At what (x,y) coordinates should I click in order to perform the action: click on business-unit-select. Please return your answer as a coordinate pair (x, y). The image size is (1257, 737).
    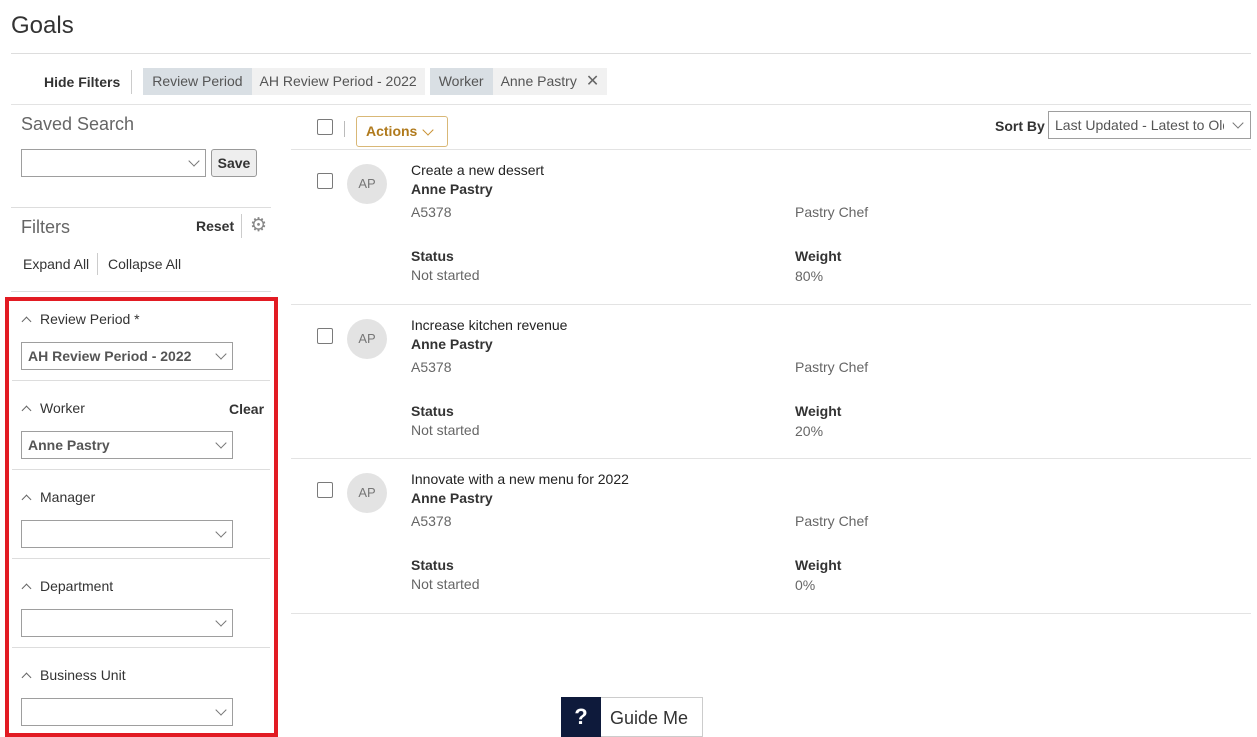
    Looking at the image, I should click on (127, 712).